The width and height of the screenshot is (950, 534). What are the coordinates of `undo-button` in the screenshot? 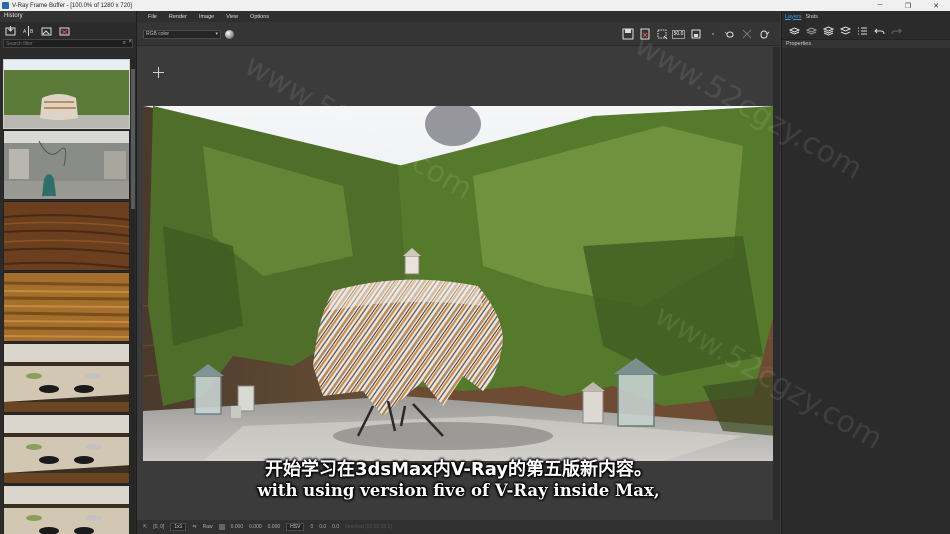 It's located at (879, 30).